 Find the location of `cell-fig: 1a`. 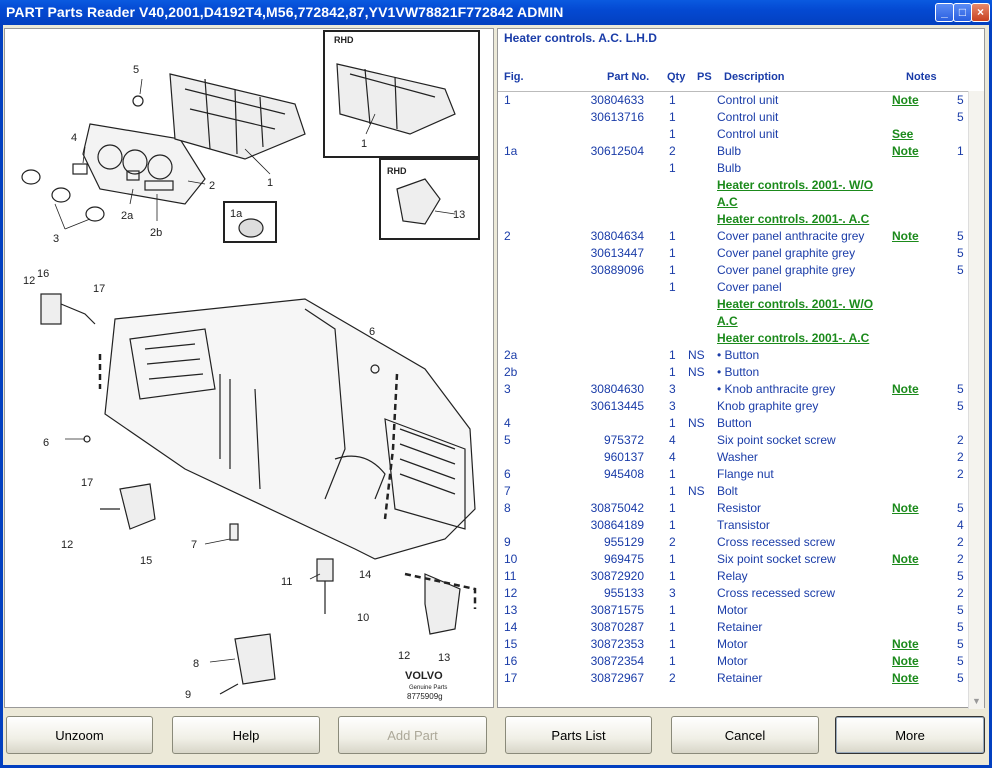

cell-fig: 1a is located at coordinates (511, 151).